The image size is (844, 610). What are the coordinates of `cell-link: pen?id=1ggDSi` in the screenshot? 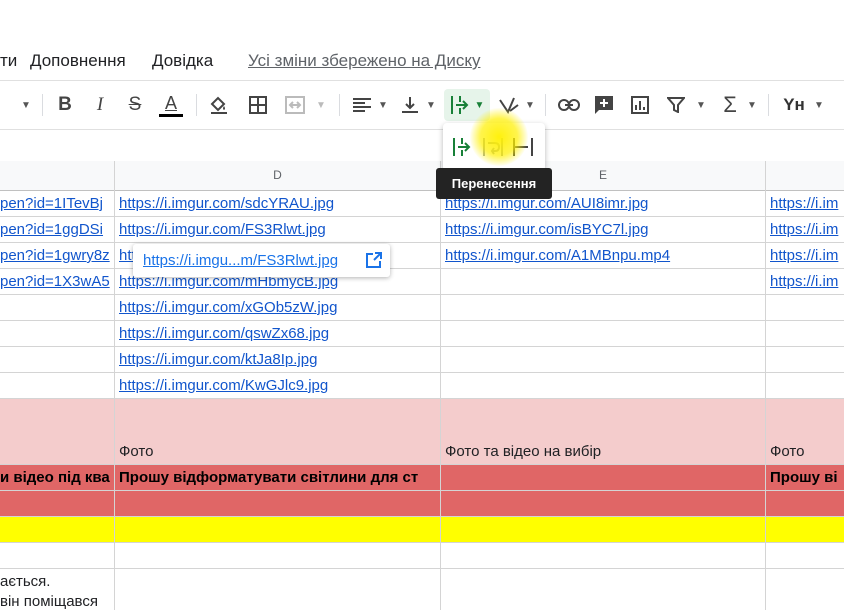 It's located at (57, 229).